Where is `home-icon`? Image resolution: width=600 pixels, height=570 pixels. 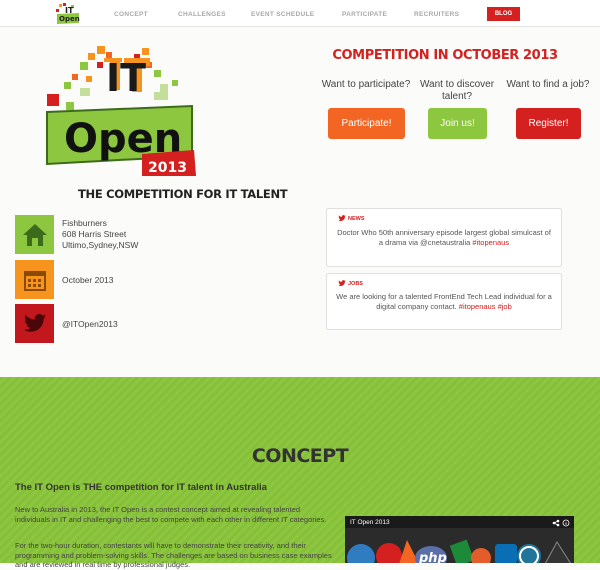
home-icon is located at coordinates (34, 234).